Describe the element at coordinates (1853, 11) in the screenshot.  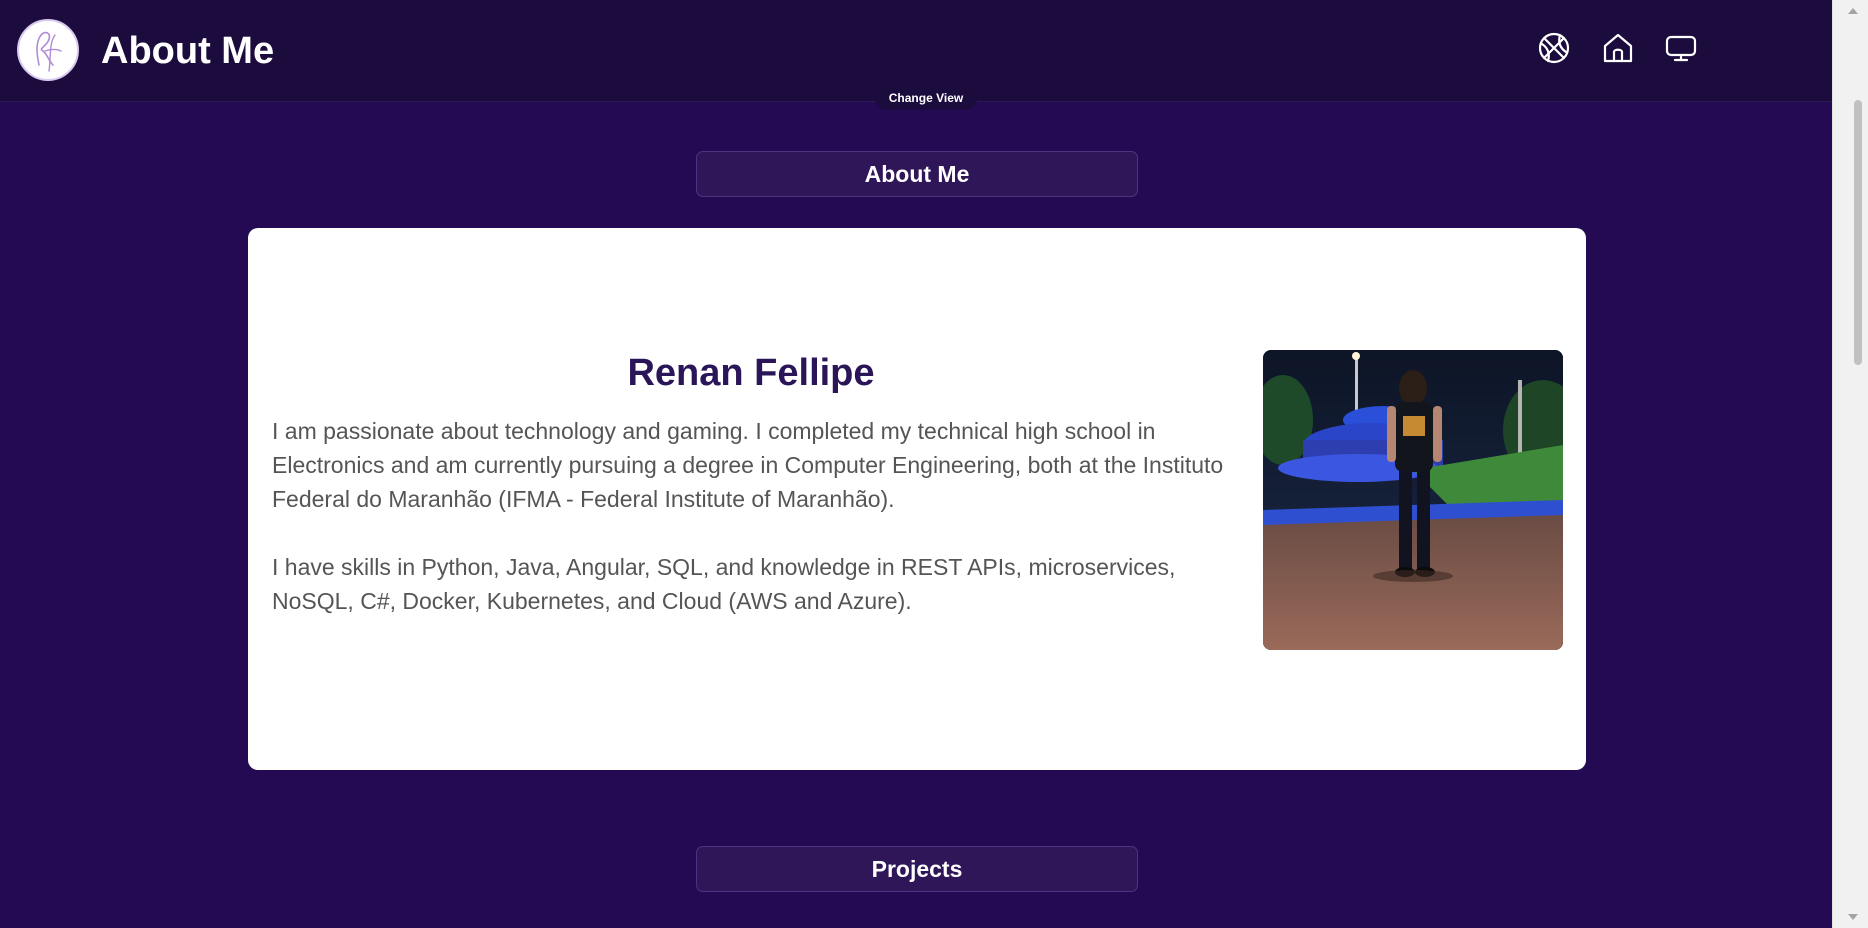
I see `scroll-up-icon` at that location.